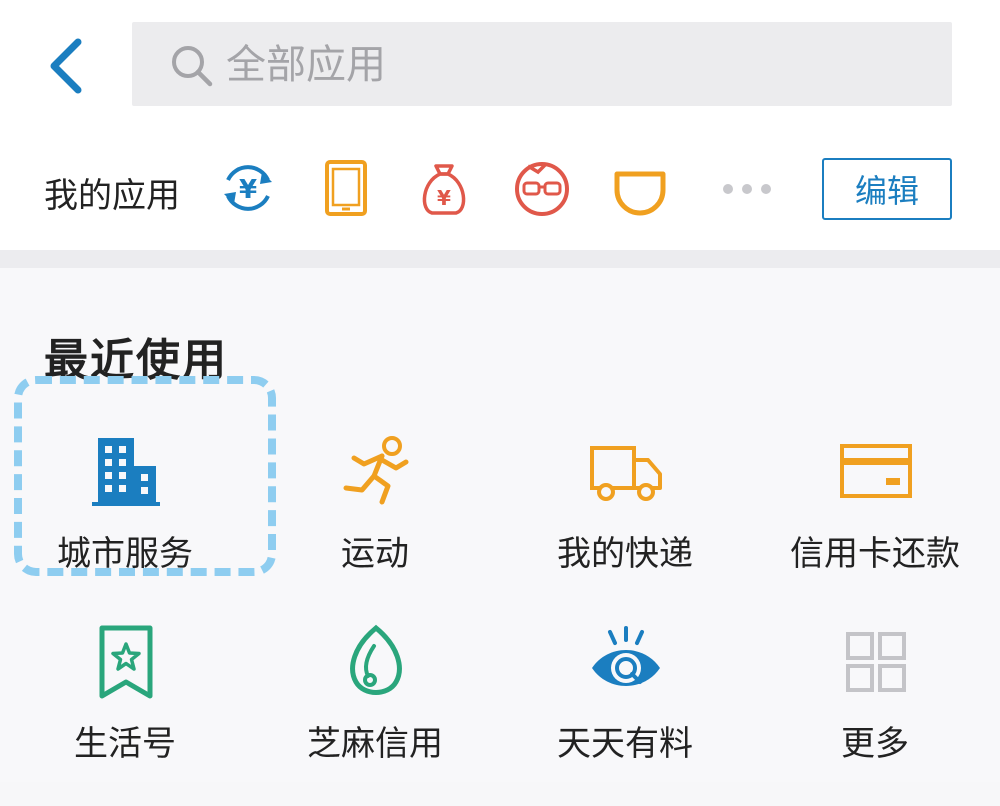  Describe the element at coordinates (626, 656) in the screenshot. I see `eye-icon` at that location.